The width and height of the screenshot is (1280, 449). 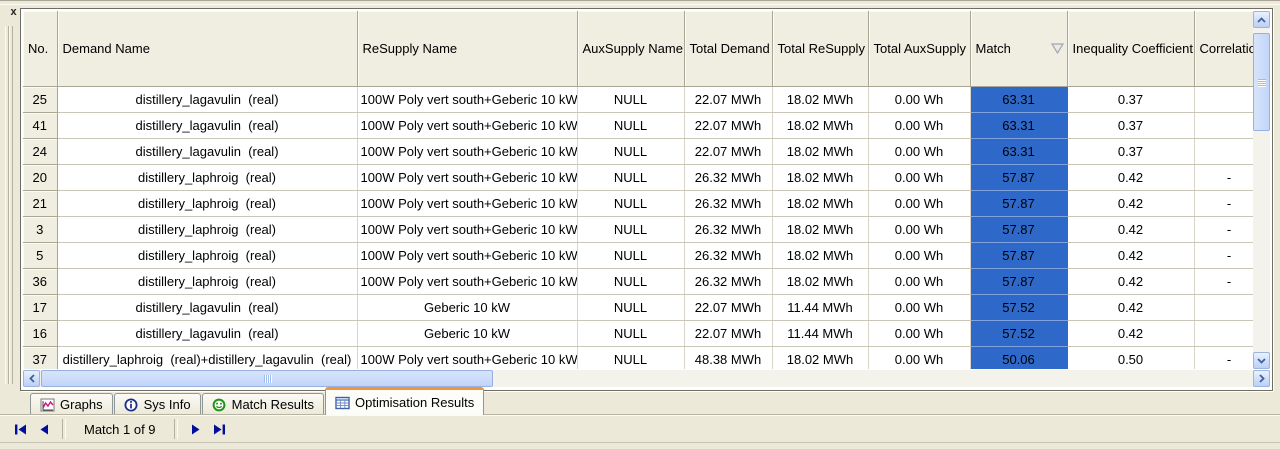 I want to click on row-number-cell: 36, so click(x=40, y=281).